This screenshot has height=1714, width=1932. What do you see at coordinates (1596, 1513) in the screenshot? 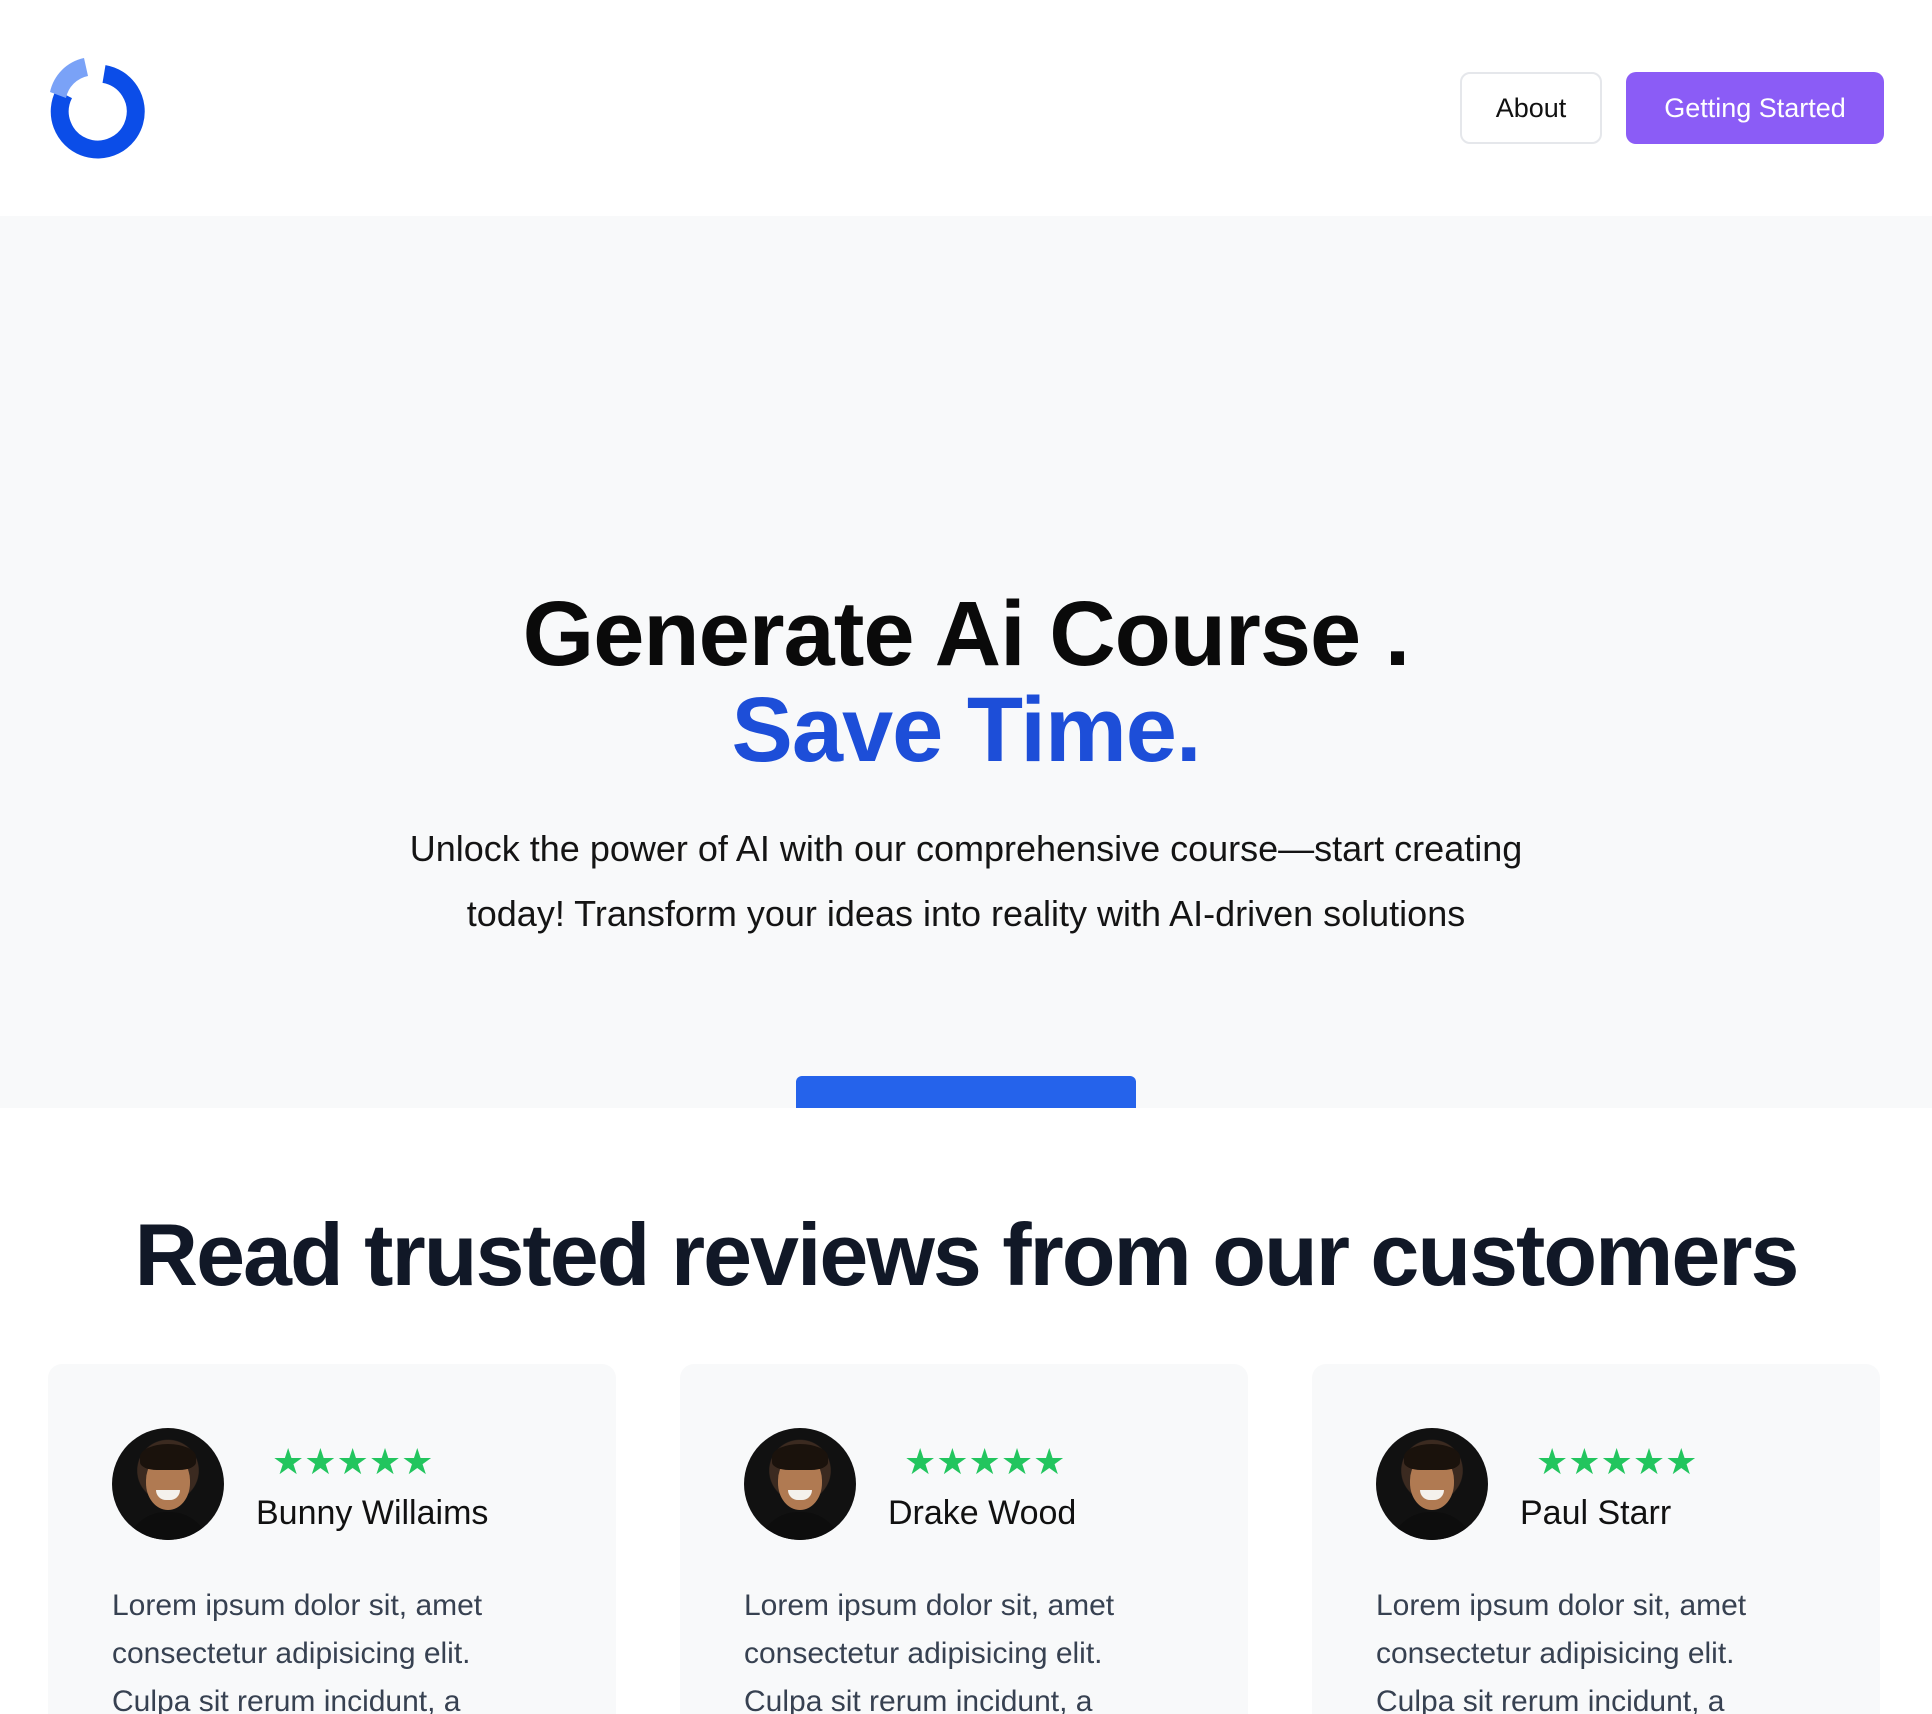
I see `reviewer-name: Paul Starr` at bounding box center [1596, 1513].